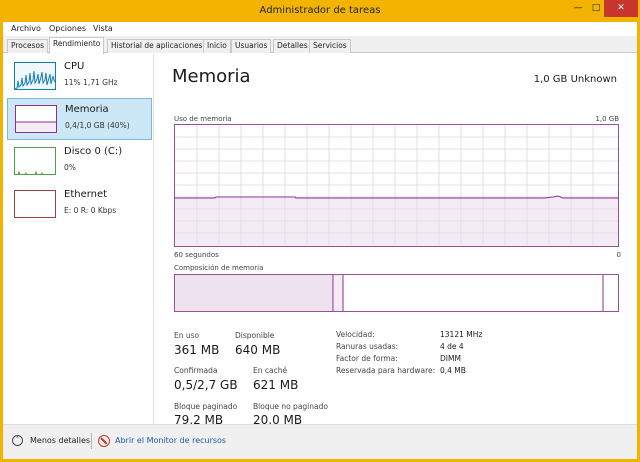 This screenshot has height=462, width=640. I want to click on sidebar-item-label: Memoria, so click(87, 109).